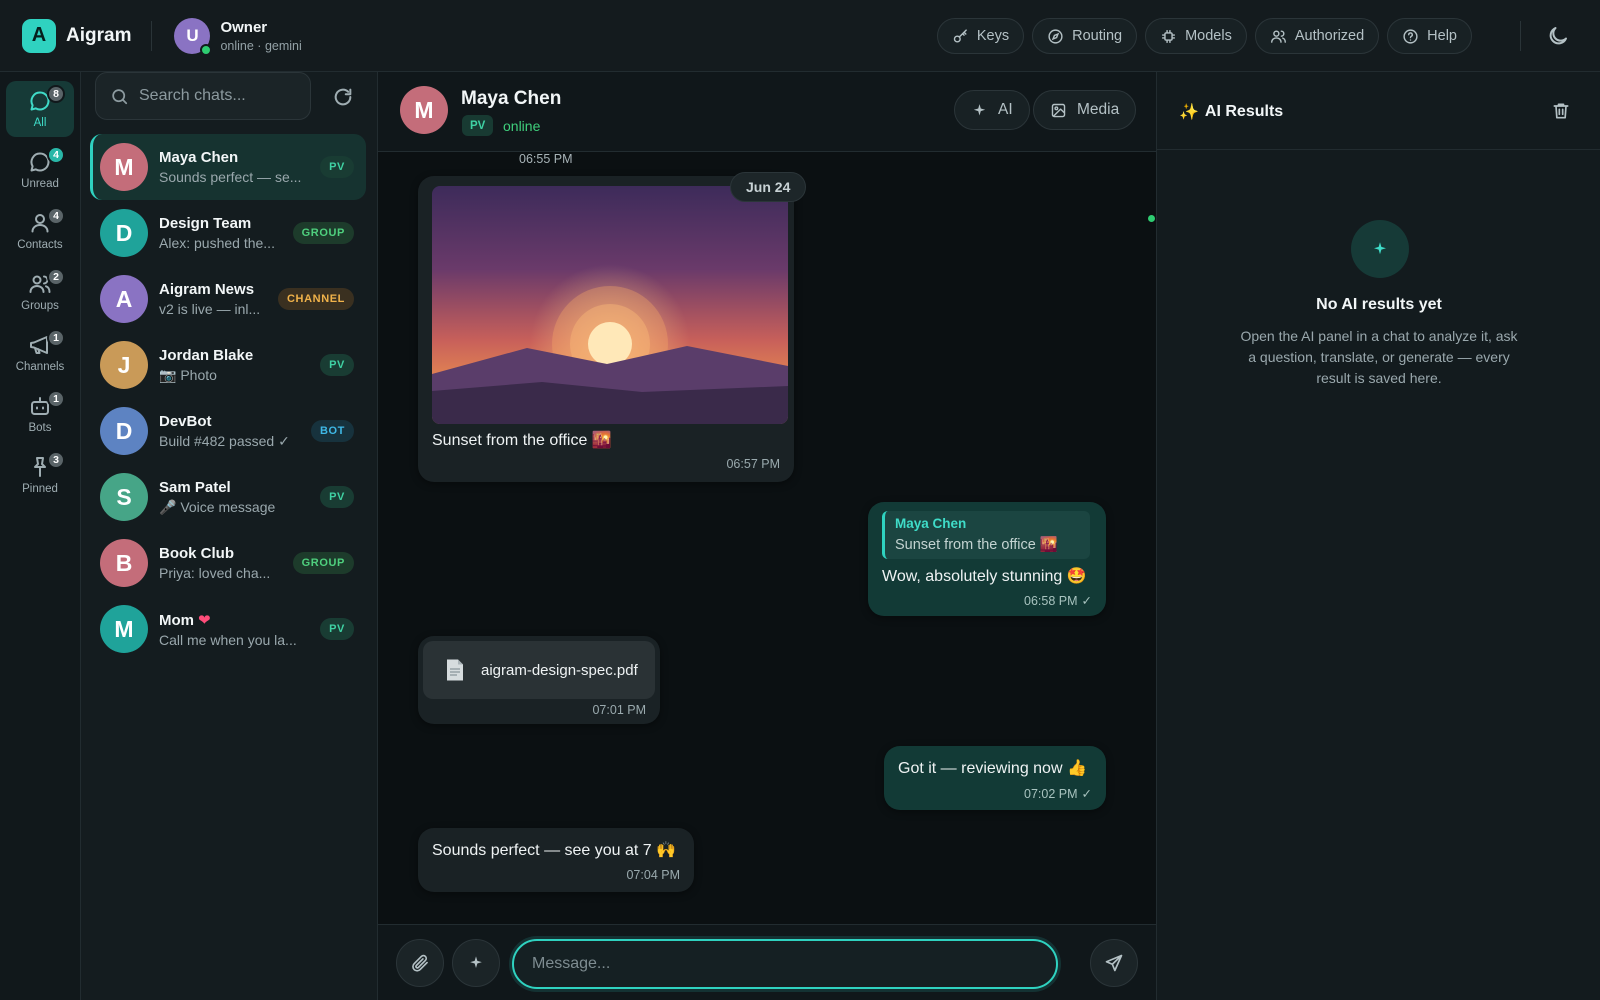 The height and width of the screenshot is (1000, 1600). I want to click on message-time: 07:01 PM, so click(619, 710).